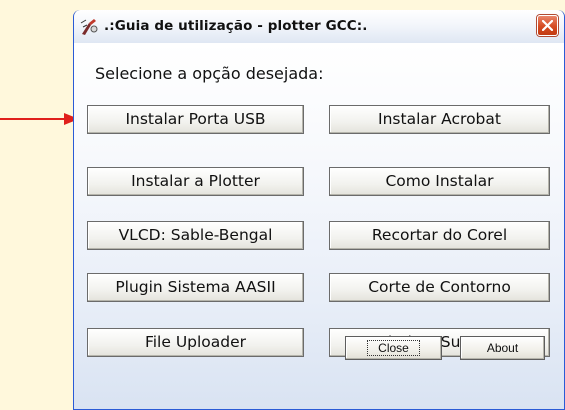 The width and height of the screenshot is (565, 410). I want to click on close-icon, so click(547, 25).